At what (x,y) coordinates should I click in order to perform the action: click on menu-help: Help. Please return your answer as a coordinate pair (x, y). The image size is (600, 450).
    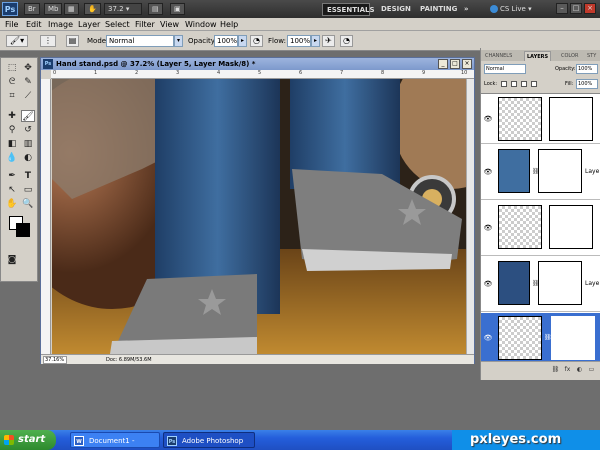
    Looking at the image, I should click on (229, 24).